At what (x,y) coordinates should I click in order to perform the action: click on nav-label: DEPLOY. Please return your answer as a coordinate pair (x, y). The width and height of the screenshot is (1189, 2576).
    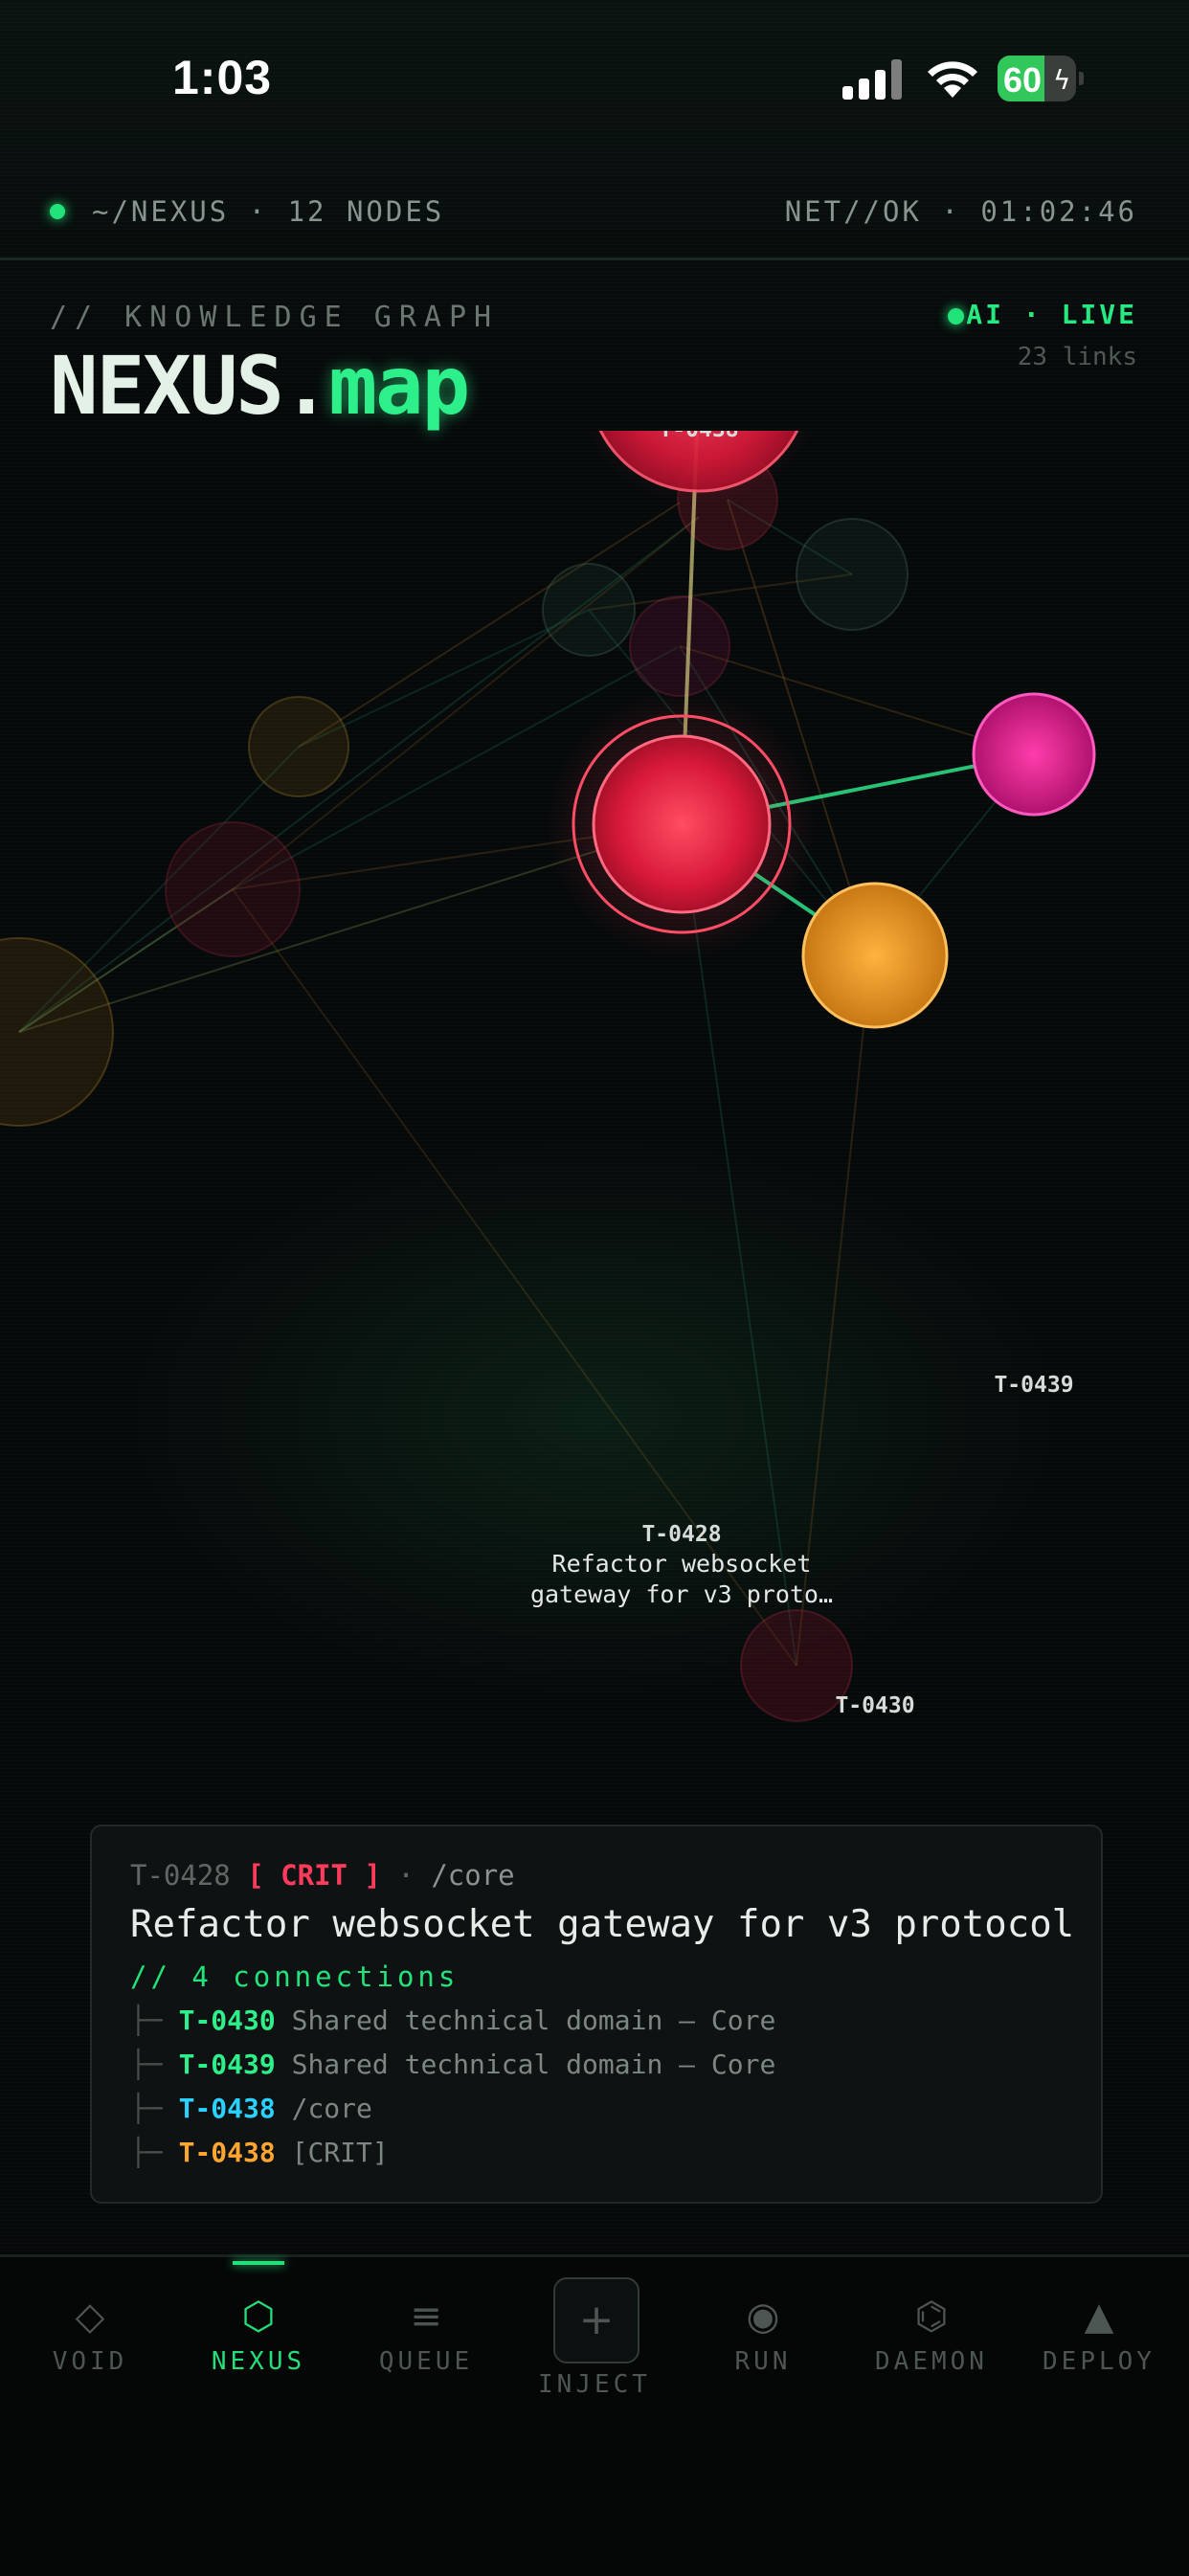
    Looking at the image, I should click on (1099, 2362).